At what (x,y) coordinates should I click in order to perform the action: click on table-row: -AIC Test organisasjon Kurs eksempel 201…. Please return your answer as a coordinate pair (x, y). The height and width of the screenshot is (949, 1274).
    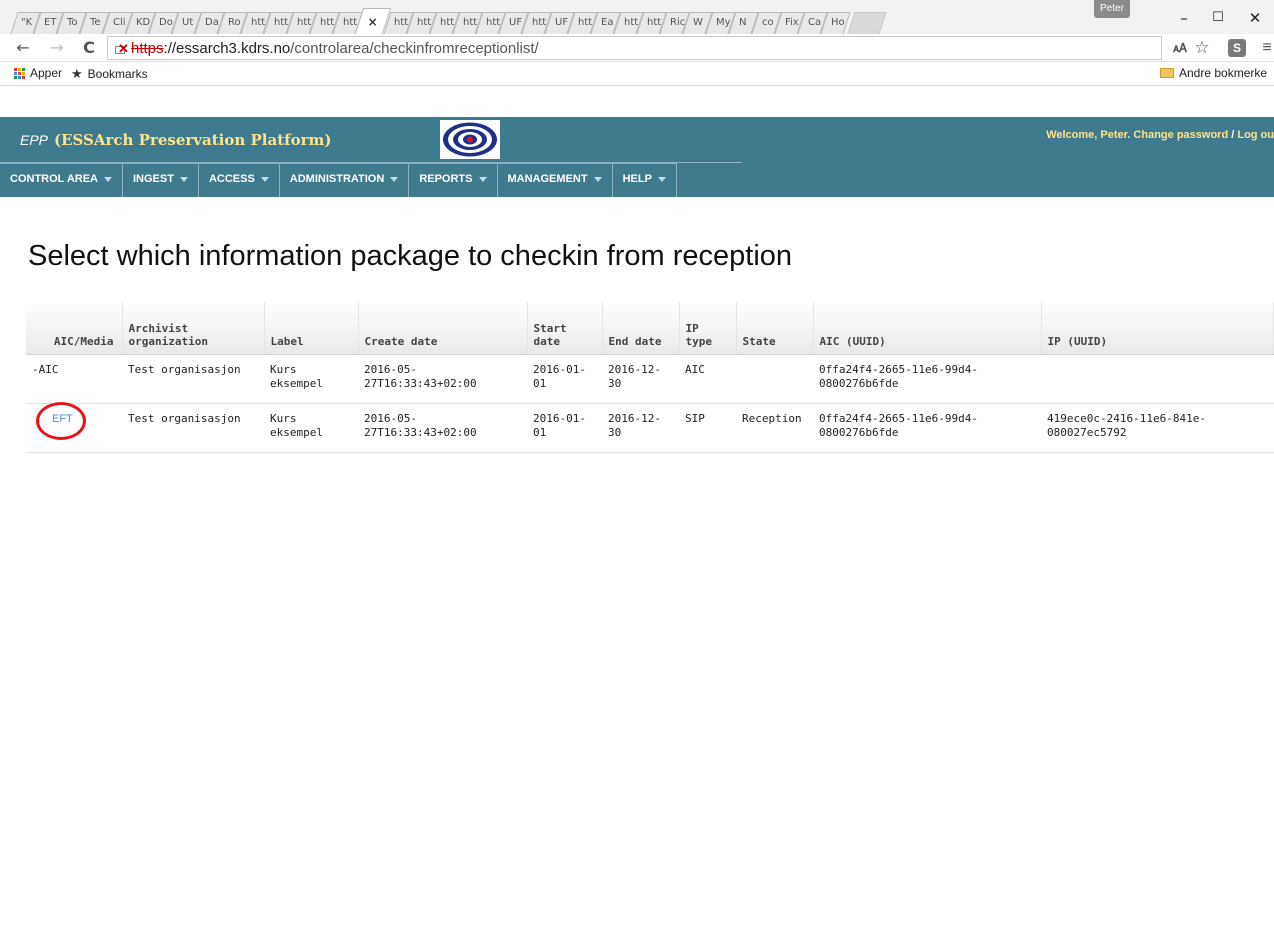
    Looking at the image, I should click on (650, 379).